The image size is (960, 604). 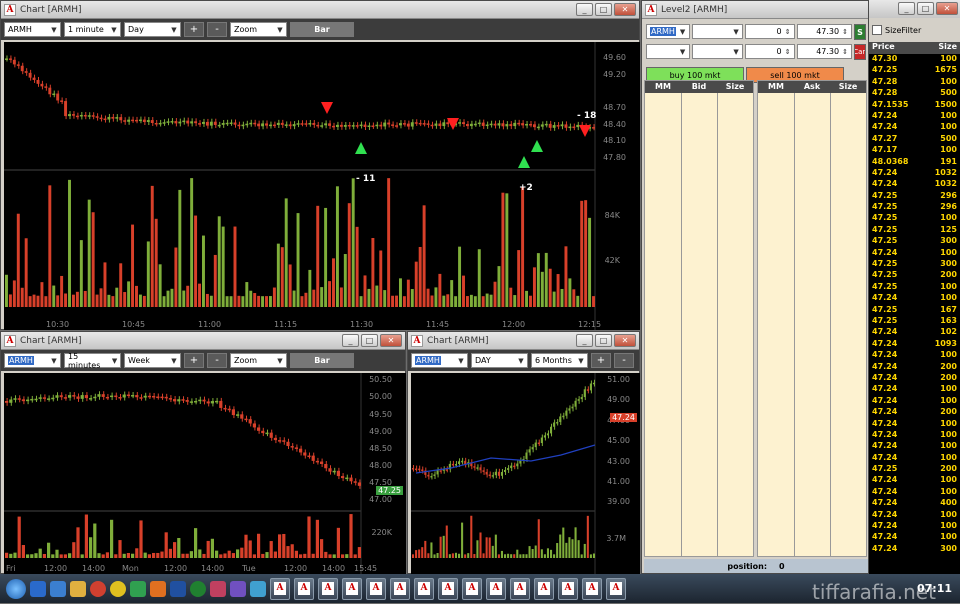 I want to click on send-button: S, so click(x=860, y=32).